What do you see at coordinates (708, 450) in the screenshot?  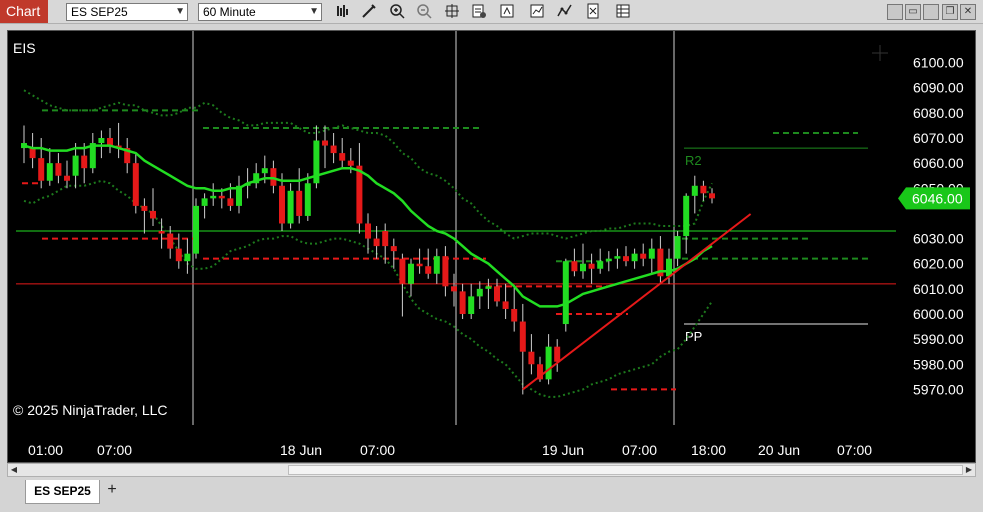 I see `time-axis-label: 18:00` at bounding box center [708, 450].